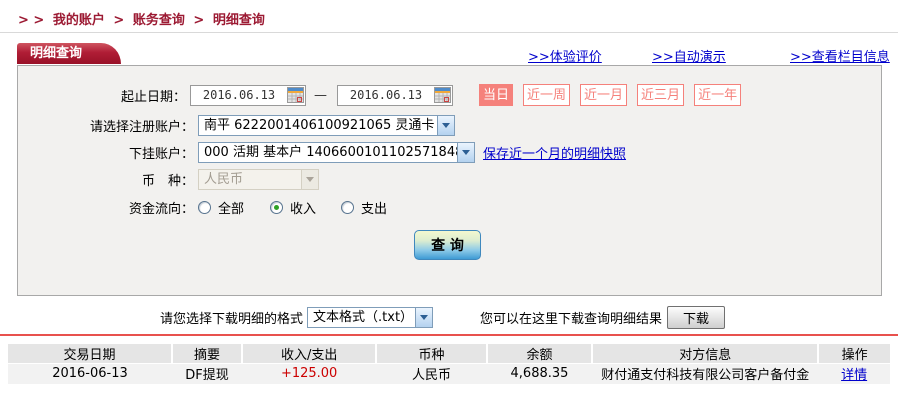 The width and height of the screenshot is (898, 408). I want to click on radio-all-circle, so click(204, 207).